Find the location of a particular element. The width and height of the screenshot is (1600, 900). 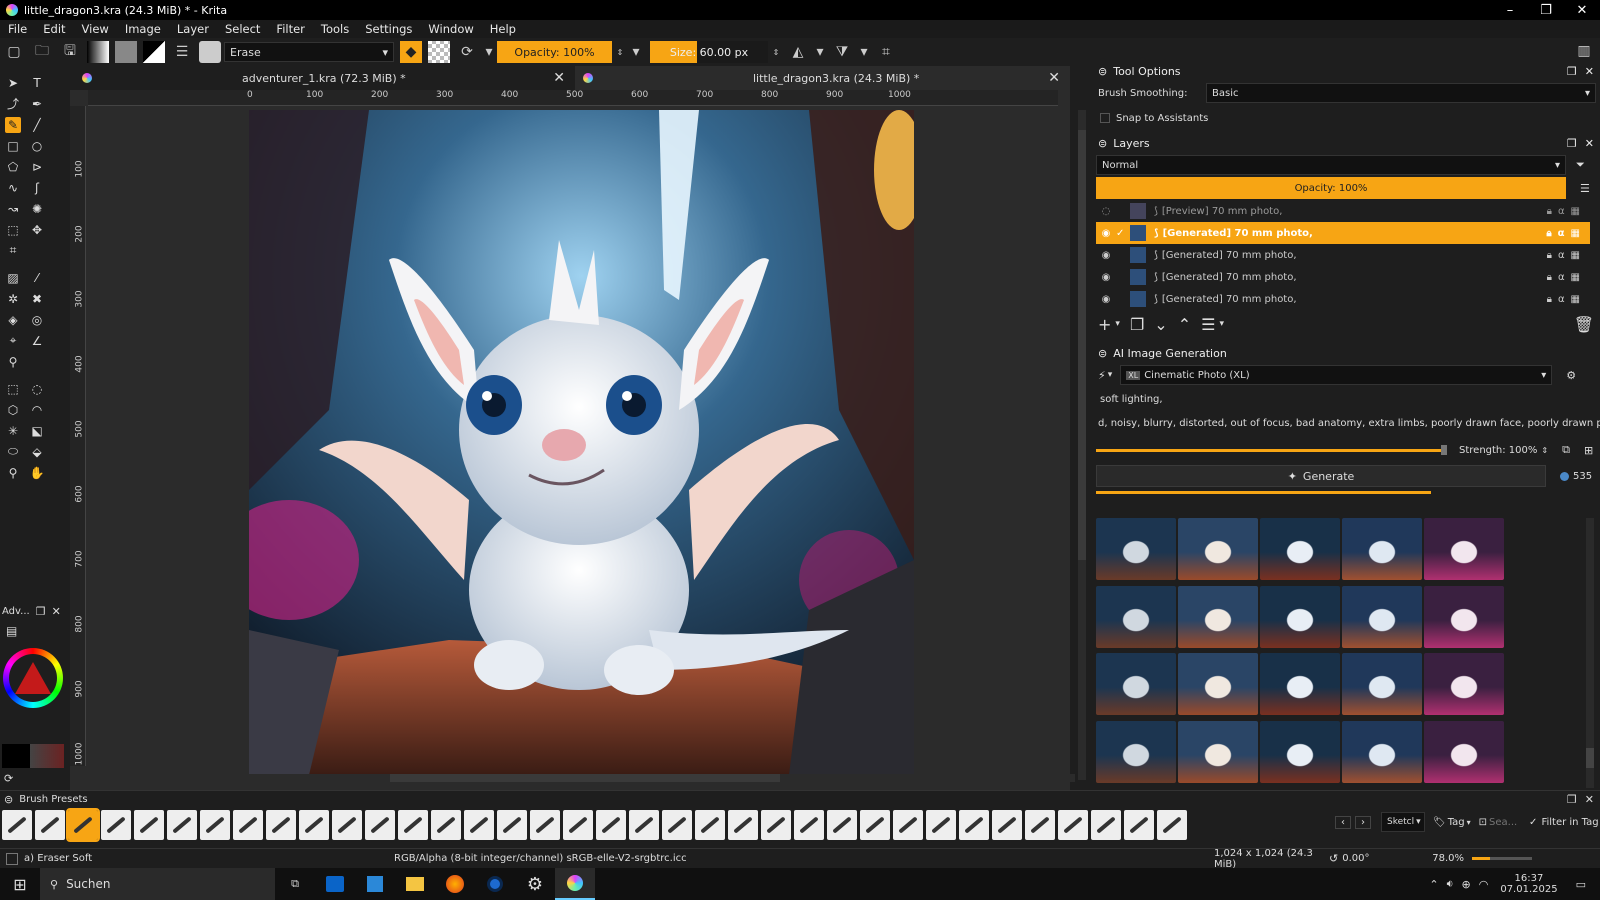

settings-list-icon: ▤ is located at coordinates (11, 631).